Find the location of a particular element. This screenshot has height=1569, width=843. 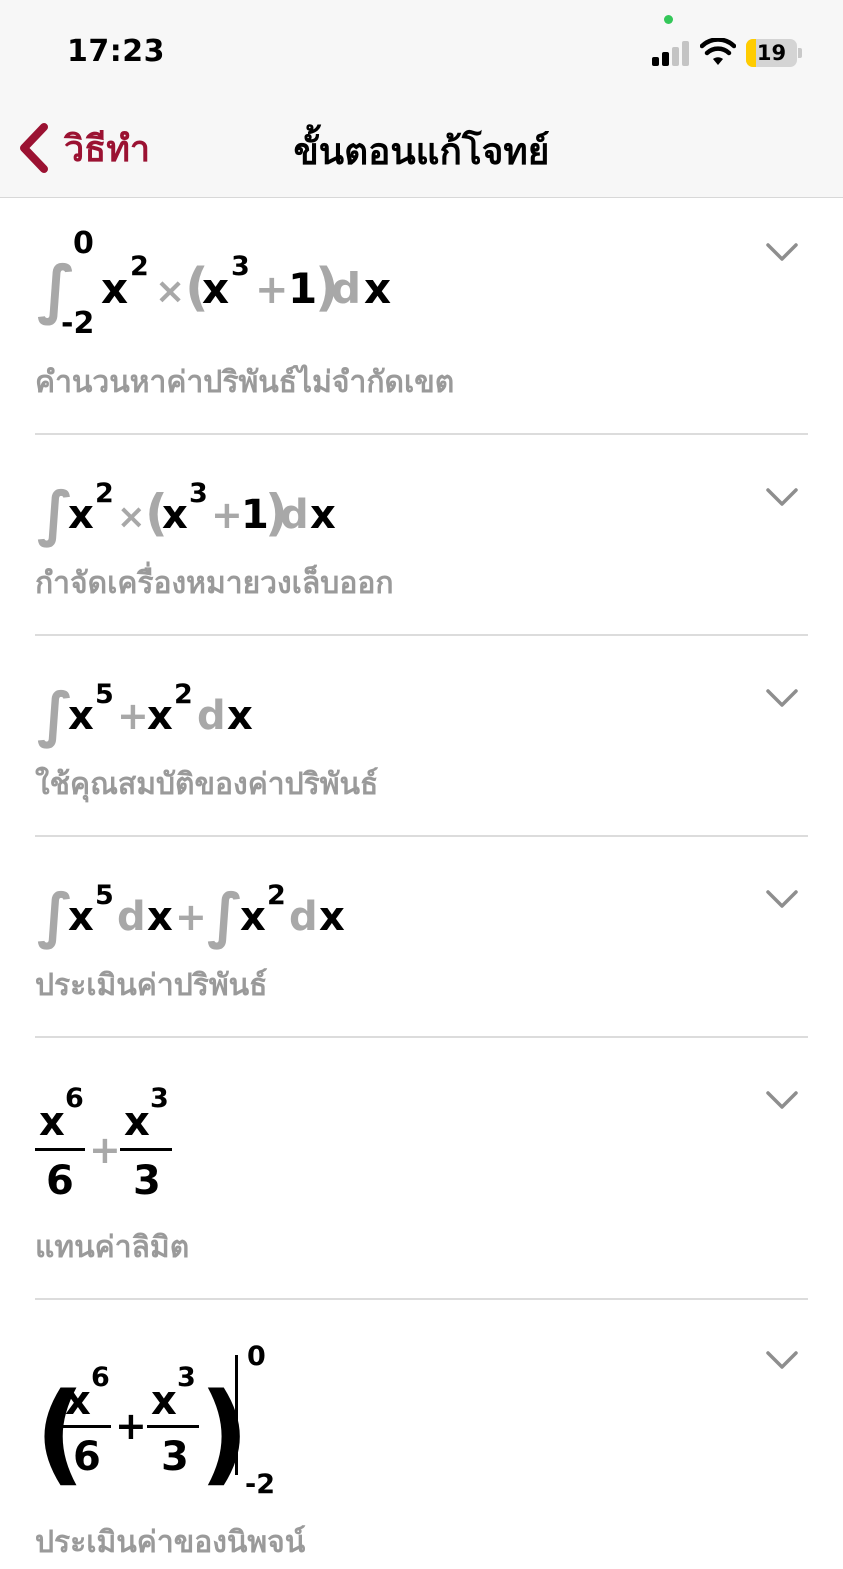

step-description: คำนวนหาค่าปริพันธ์ไม่จำกัดเขต is located at coordinates (245, 382).